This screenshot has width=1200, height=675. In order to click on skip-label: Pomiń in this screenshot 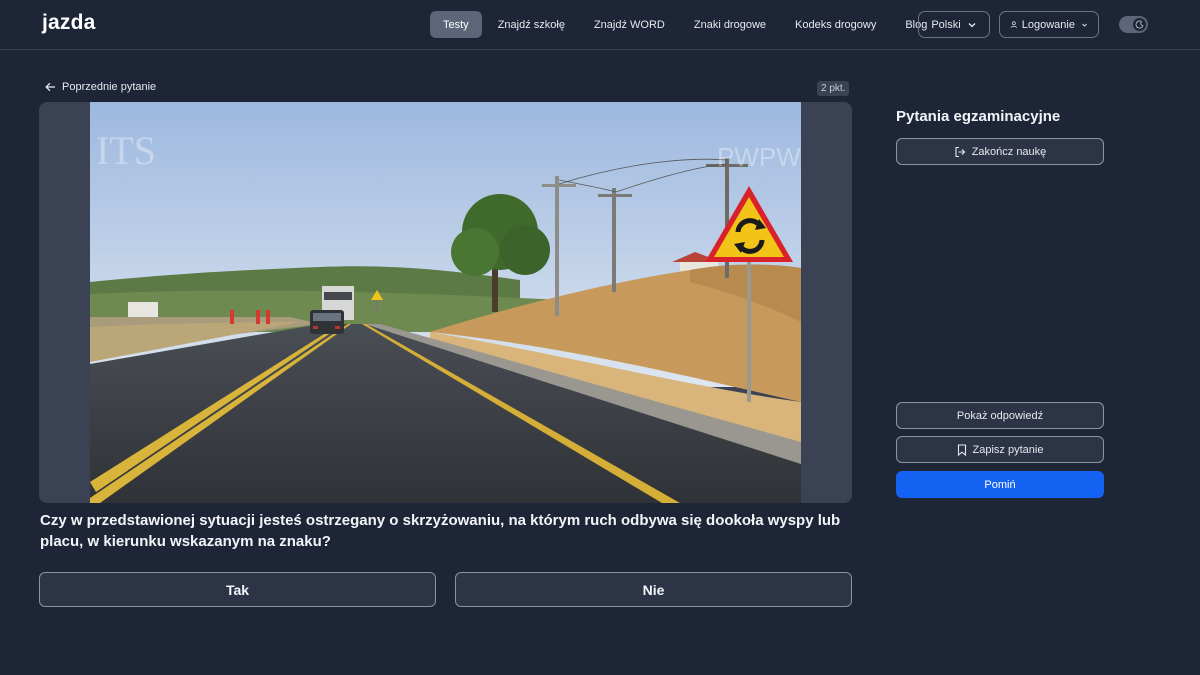, I will do `click(1000, 484)`.